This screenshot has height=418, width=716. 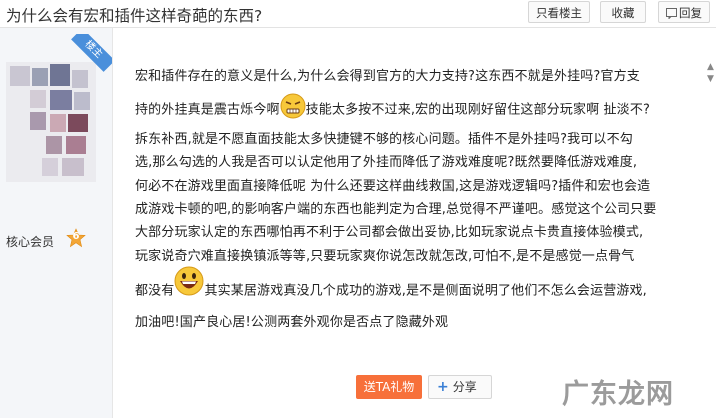 What do you see at coordinates (559, 12) in the screenshot?
I see `only-louzhu-button: 只看楼主` at bounding box center [559, 12].